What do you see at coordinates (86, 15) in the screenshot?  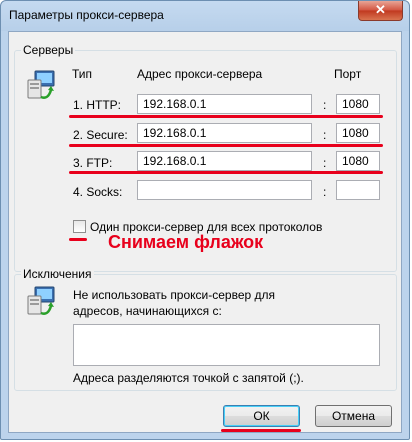 I see `dialog-title: Параметры прокси-сервера` at bounding box center [86, 15].